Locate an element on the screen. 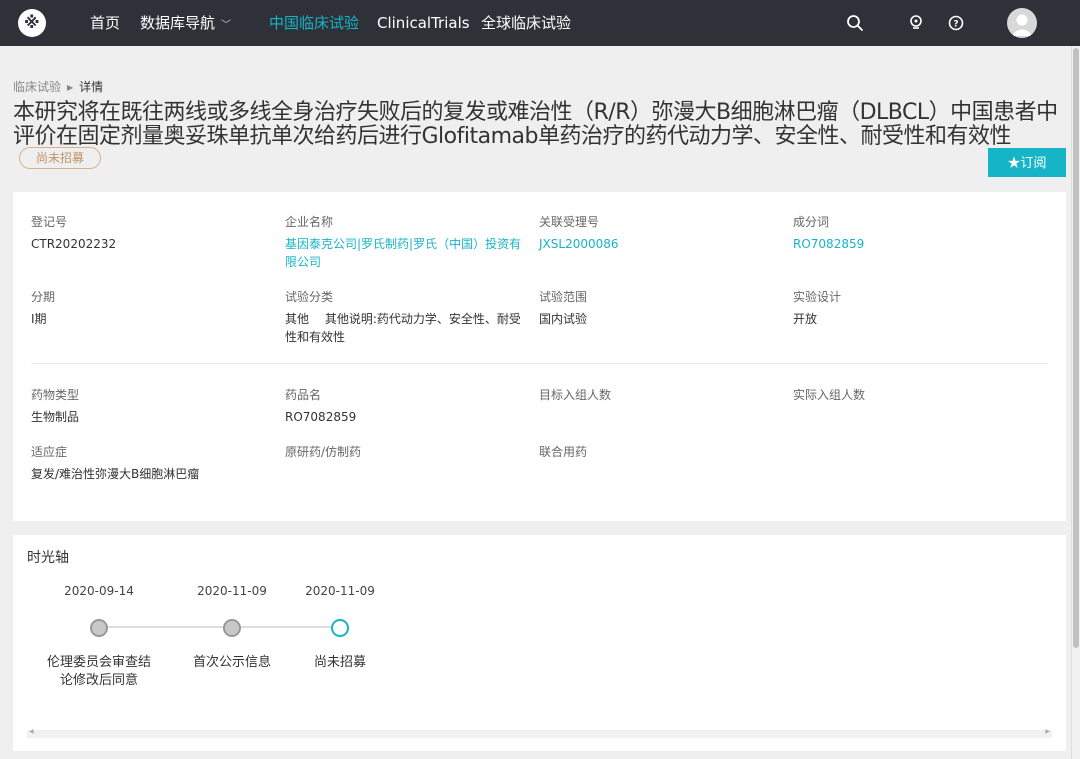 The height and width of the screenshot is (759, 1080). bulb-icon is located at coordinates (916, 23).